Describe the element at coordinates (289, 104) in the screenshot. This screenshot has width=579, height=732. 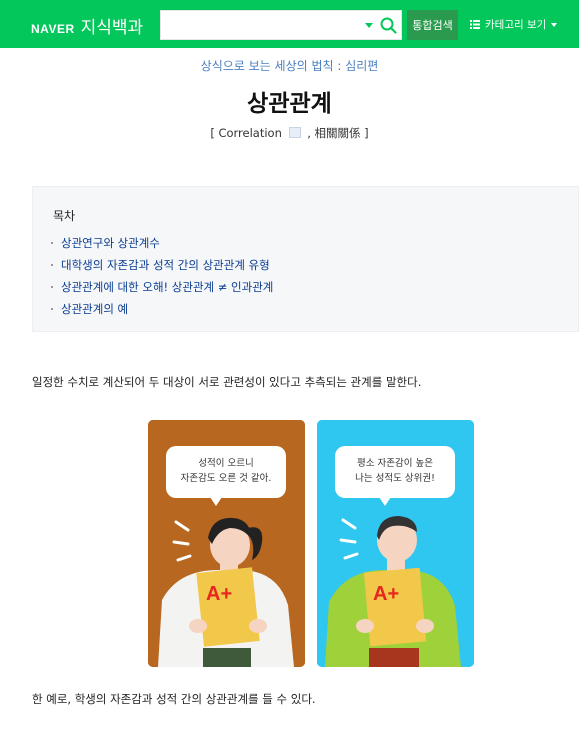
I see `page-title: 상관관계` at that location.